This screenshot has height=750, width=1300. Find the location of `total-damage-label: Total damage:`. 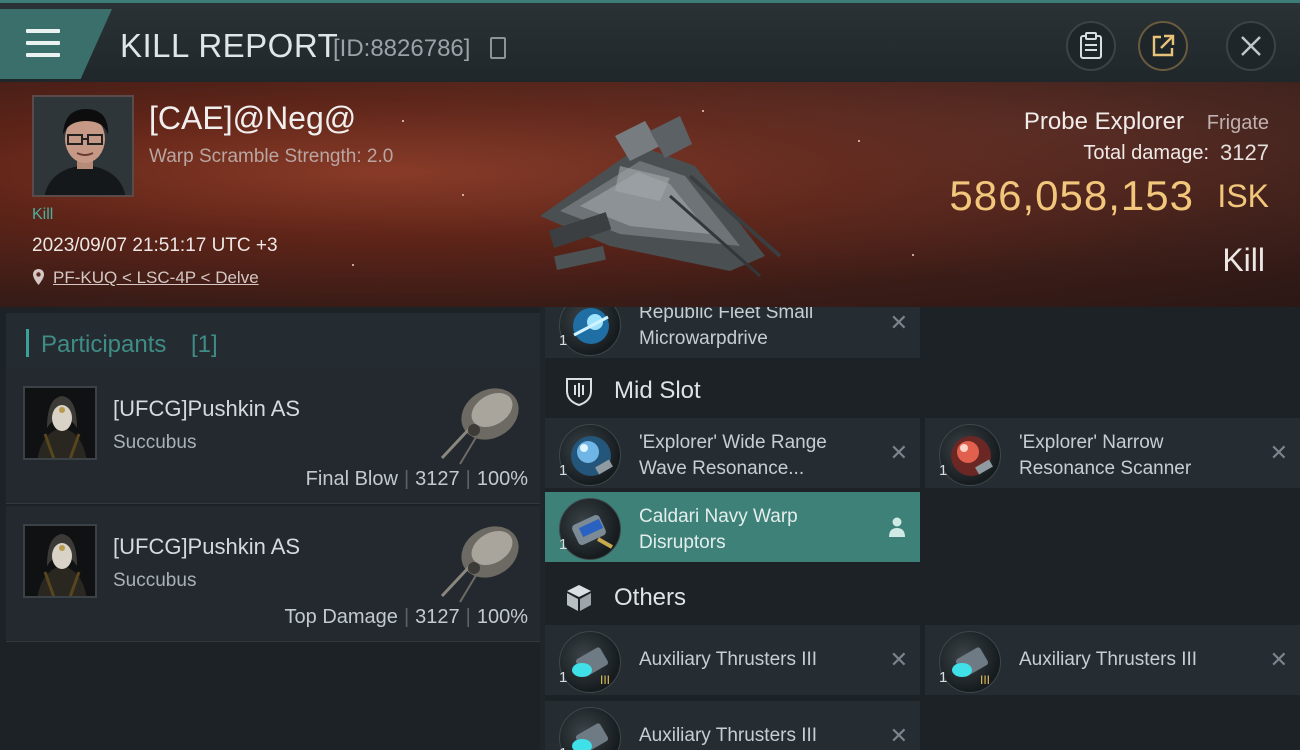

total-damage-label: Total damage: is located at coordinates (1146, 153).